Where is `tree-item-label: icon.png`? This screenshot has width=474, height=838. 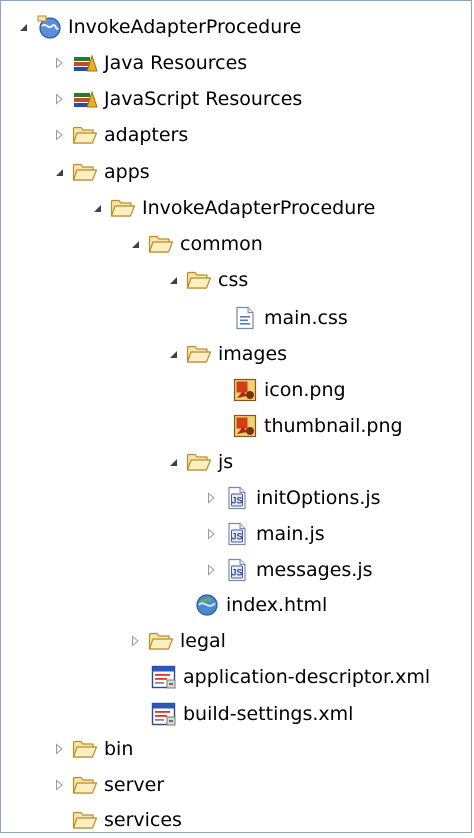 tree-item-label: icon.png is located at coordinates (305, 390).